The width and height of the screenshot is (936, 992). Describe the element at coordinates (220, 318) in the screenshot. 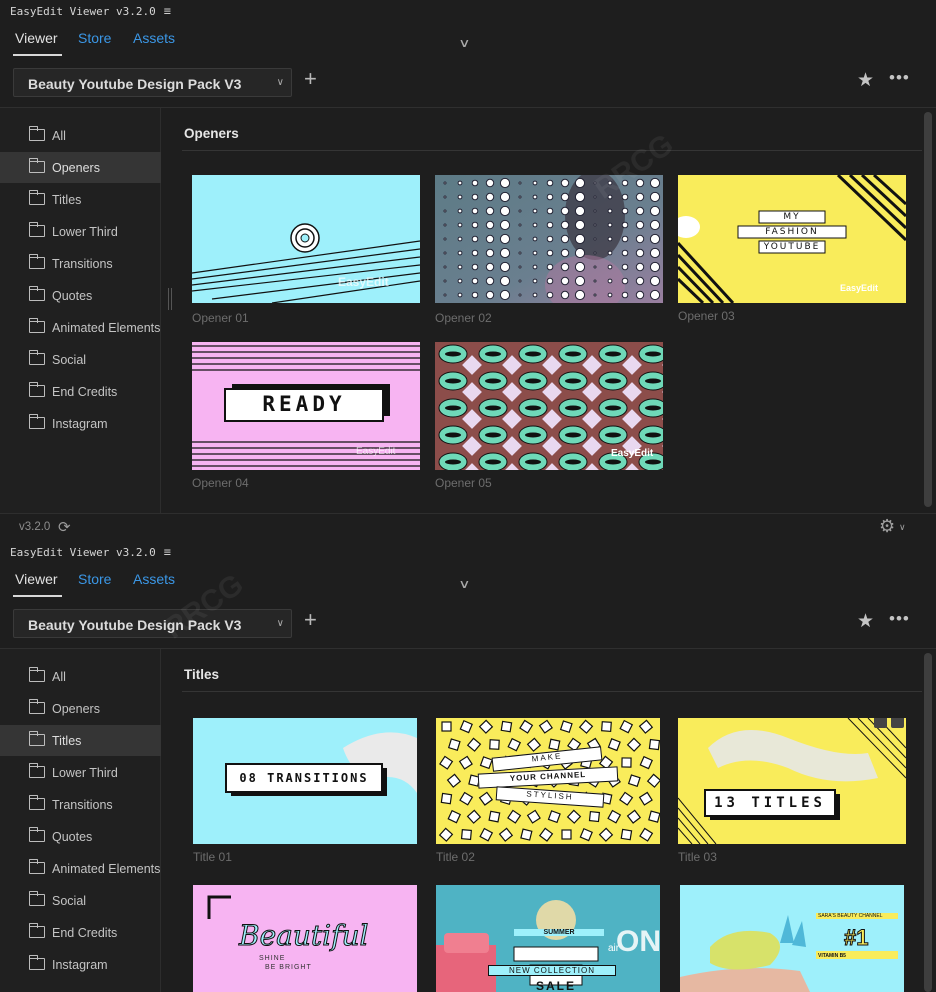

I see `thumbnail-label: Opener 01` at that location.